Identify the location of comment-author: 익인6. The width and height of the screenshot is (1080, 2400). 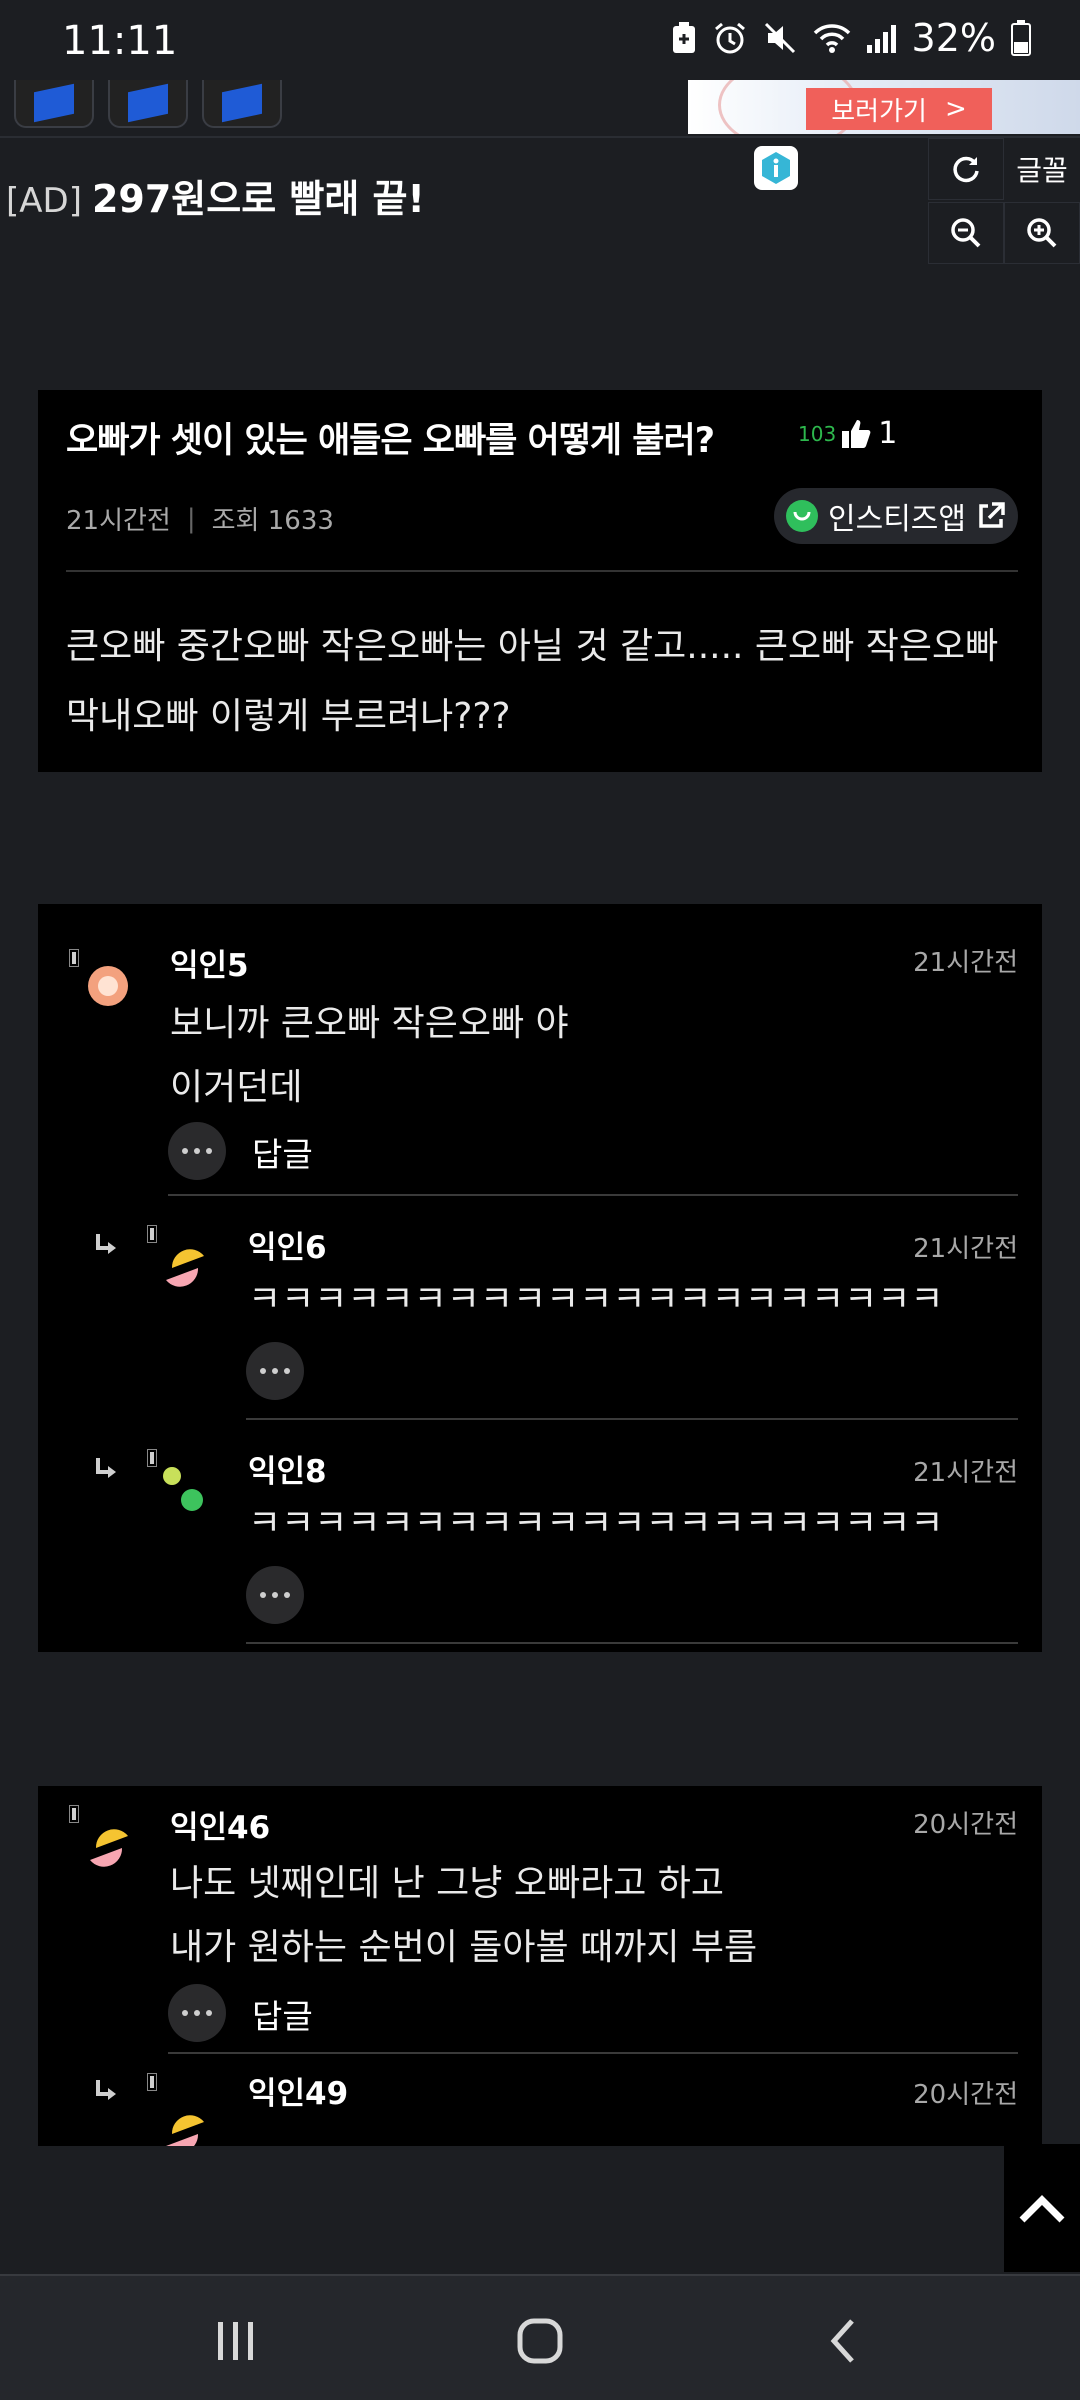
(287, 1244).